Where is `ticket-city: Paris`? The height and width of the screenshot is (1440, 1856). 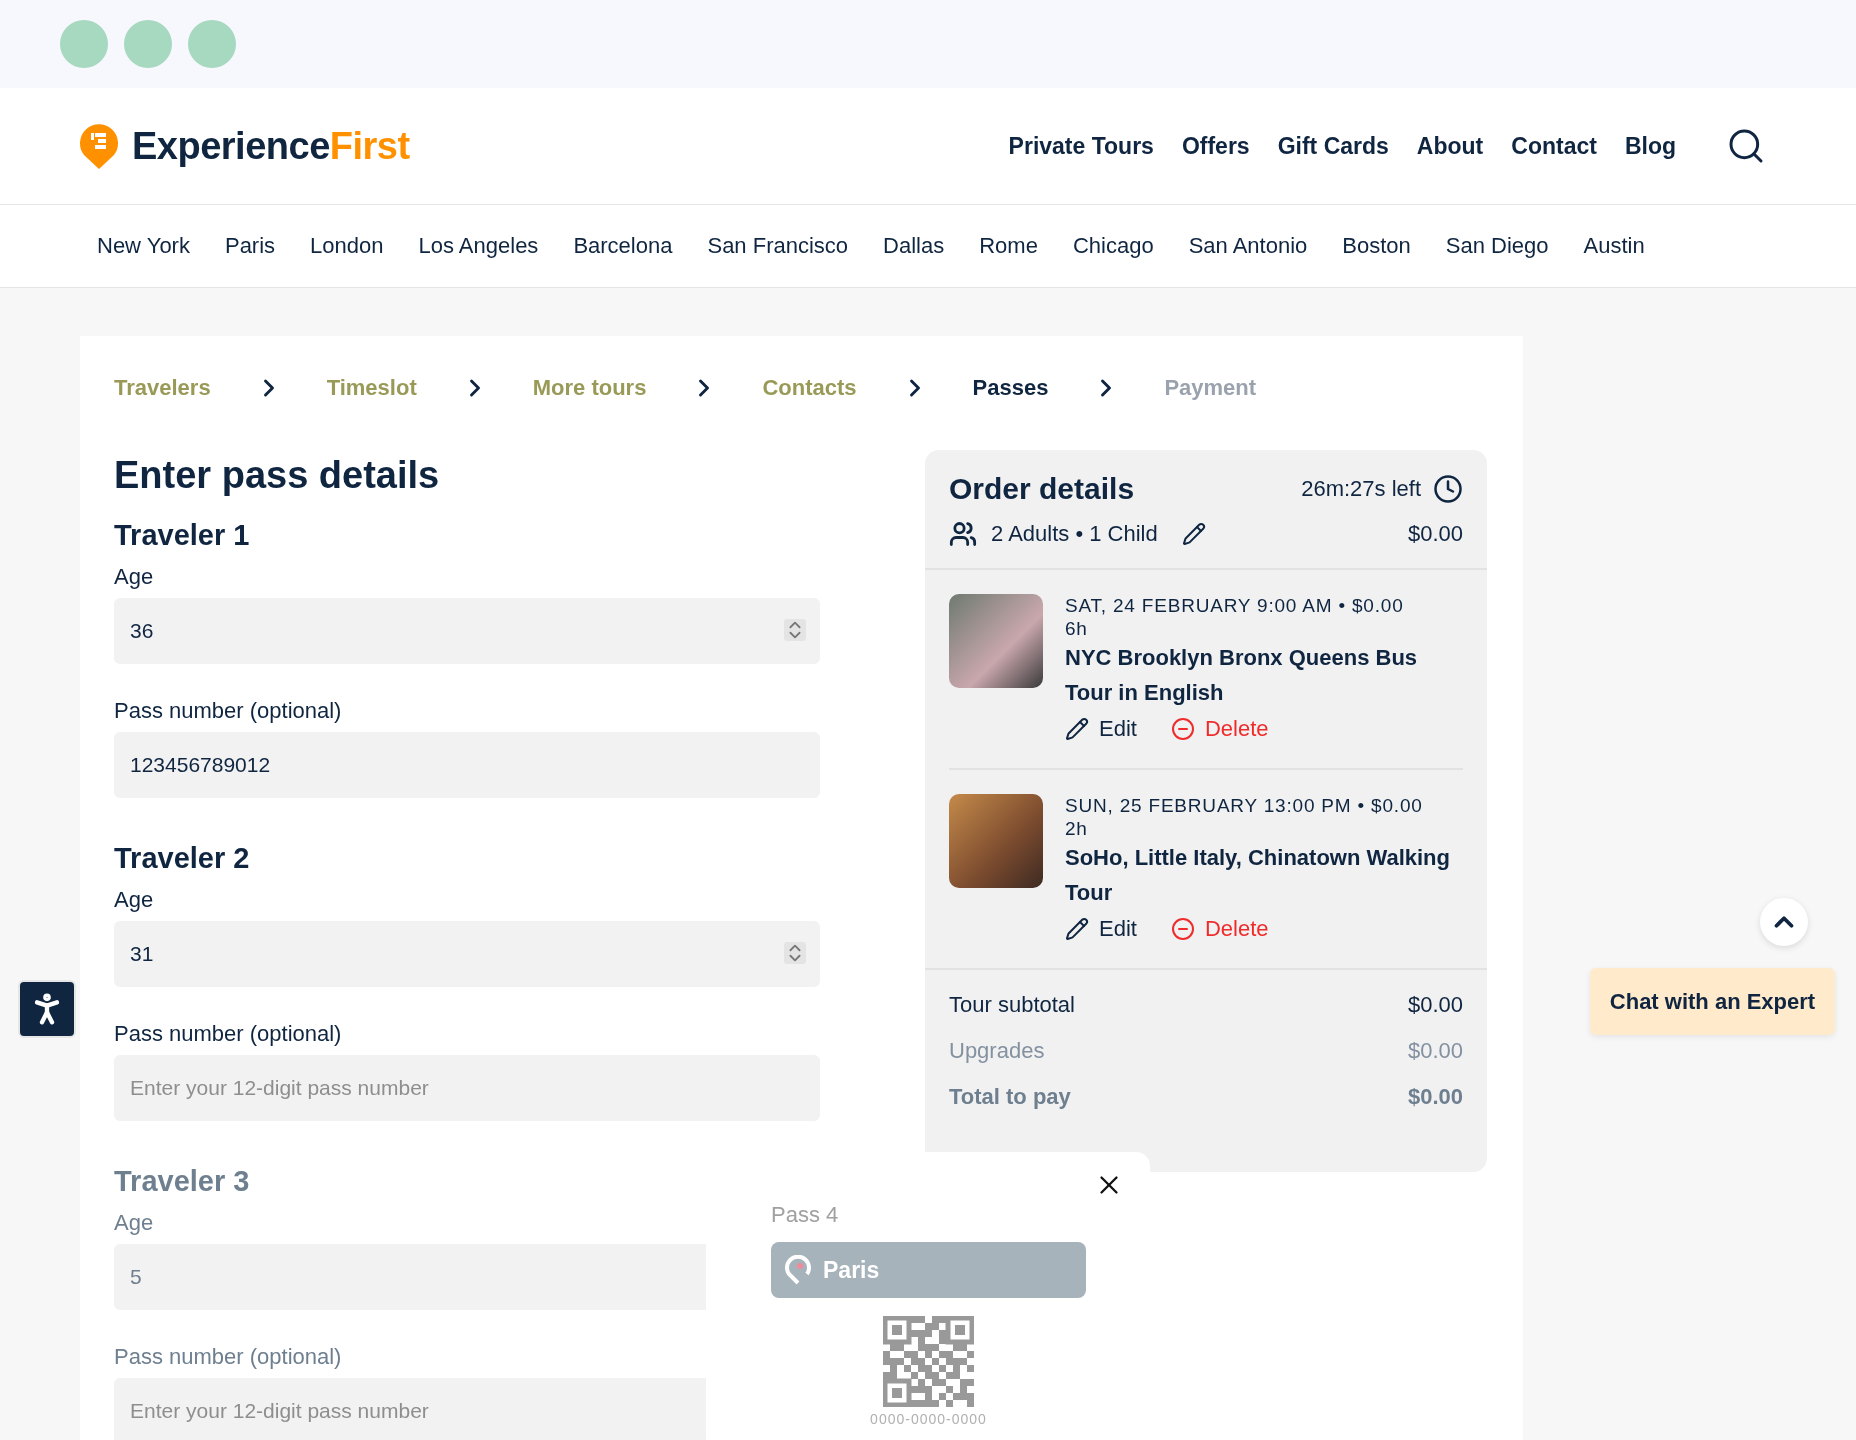
ticket-city: Paris is located at coordinates (851, 1270).